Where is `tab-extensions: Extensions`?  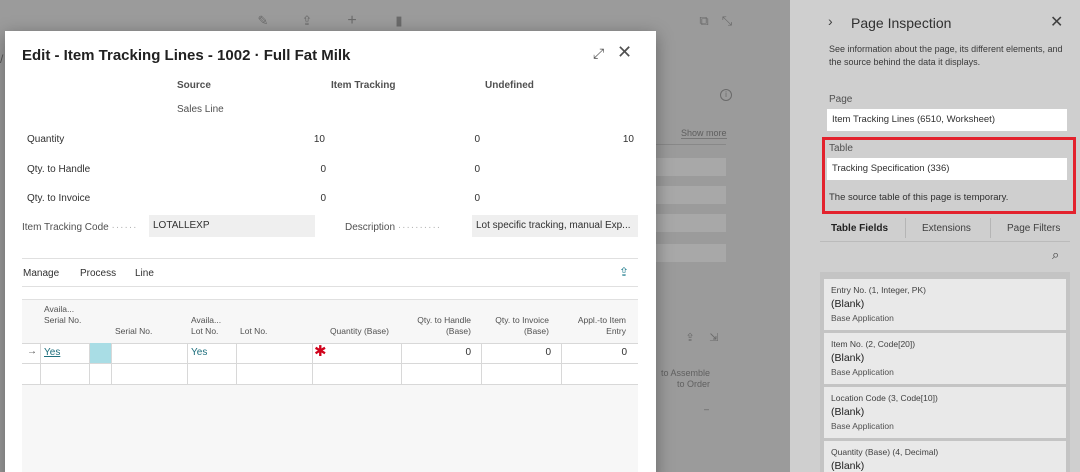
tab-extensions: Extensions is located at coordinates (946, 228).